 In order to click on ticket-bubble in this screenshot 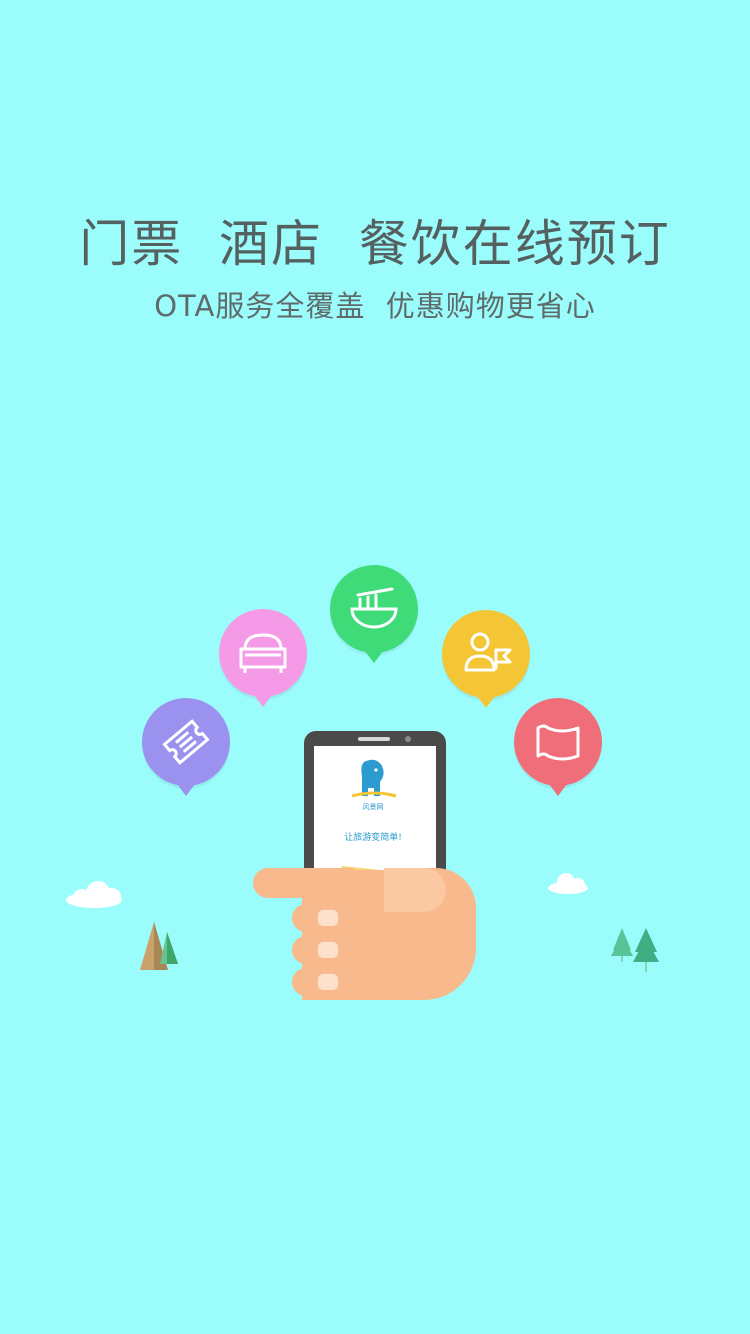, I will do `click(186, 747)`.